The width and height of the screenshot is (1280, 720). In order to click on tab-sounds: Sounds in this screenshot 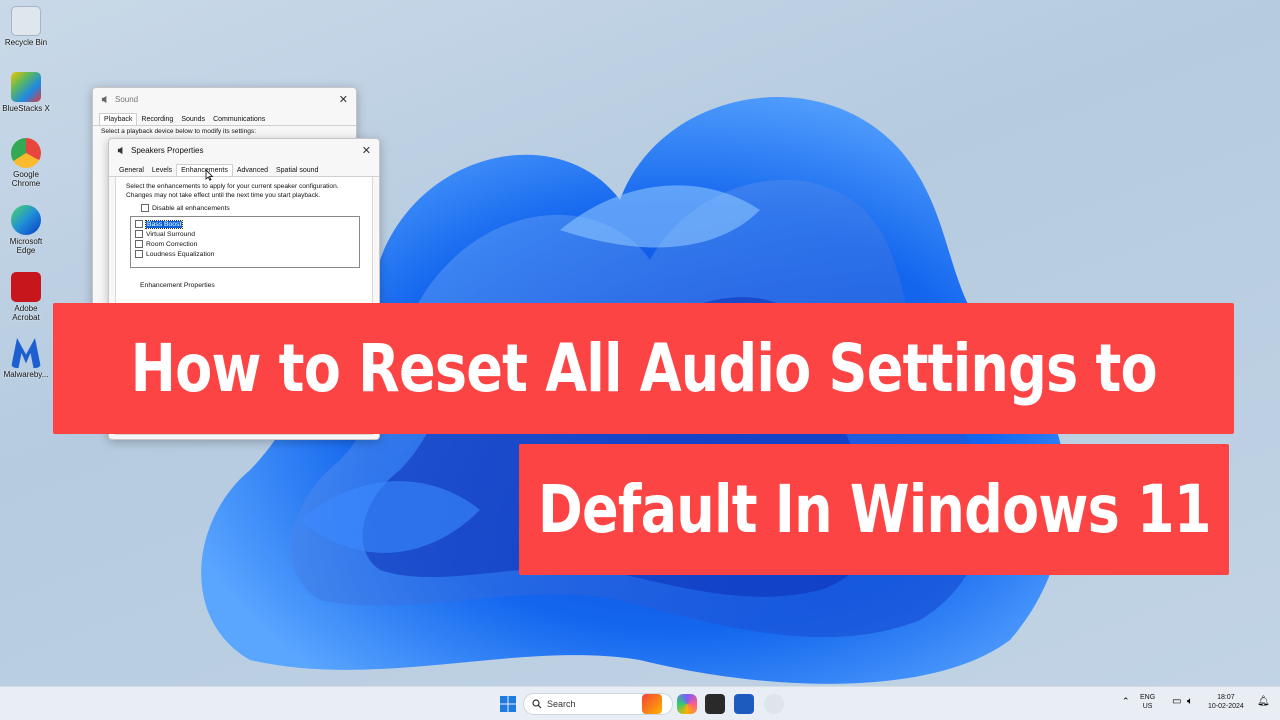, I will do `click(193, 119)`.